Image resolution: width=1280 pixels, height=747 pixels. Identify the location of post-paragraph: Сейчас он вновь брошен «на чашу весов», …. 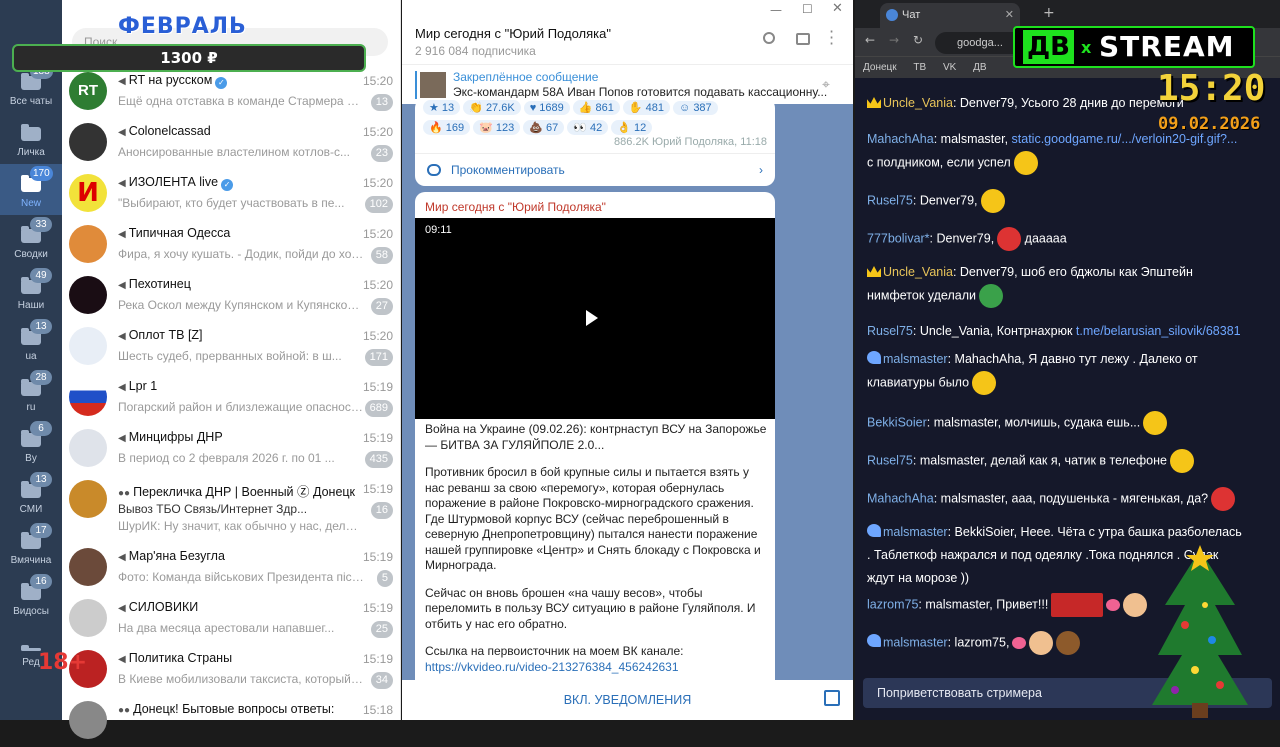
(590, 608).